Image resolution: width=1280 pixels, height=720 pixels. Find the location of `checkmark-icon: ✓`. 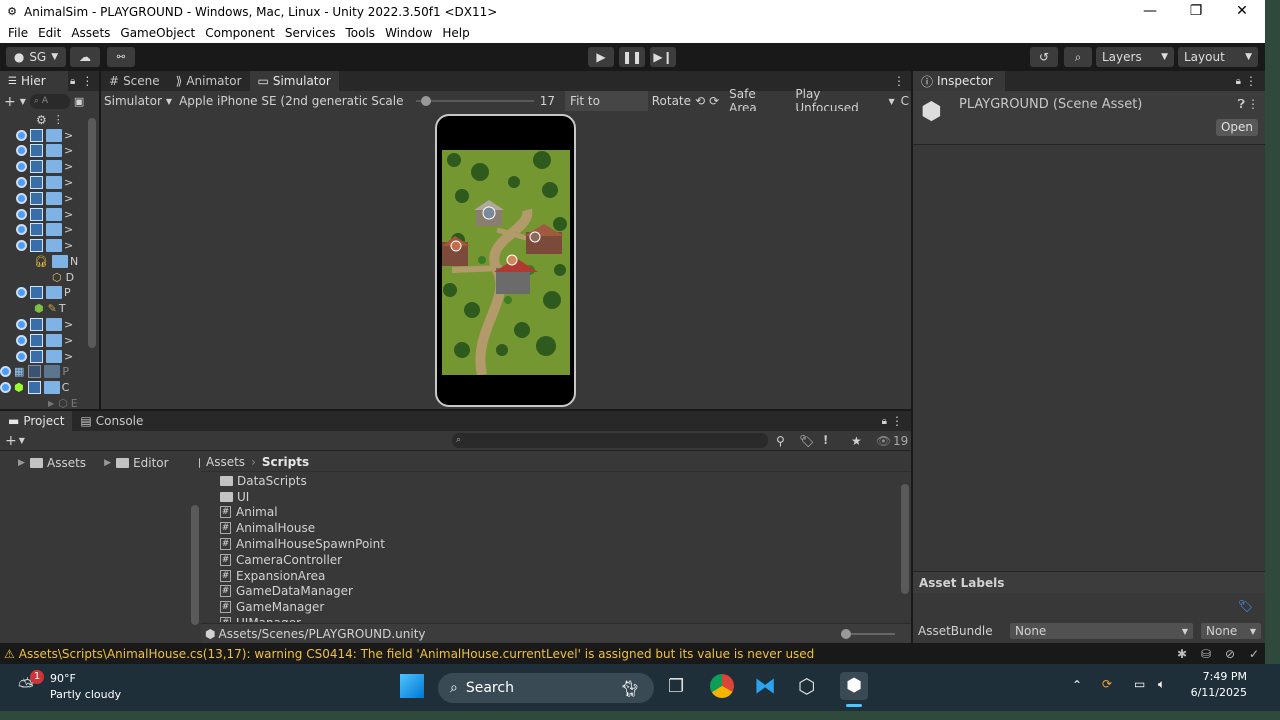

checkmark-icon: ✓ is located at coordinates (1254, 654).